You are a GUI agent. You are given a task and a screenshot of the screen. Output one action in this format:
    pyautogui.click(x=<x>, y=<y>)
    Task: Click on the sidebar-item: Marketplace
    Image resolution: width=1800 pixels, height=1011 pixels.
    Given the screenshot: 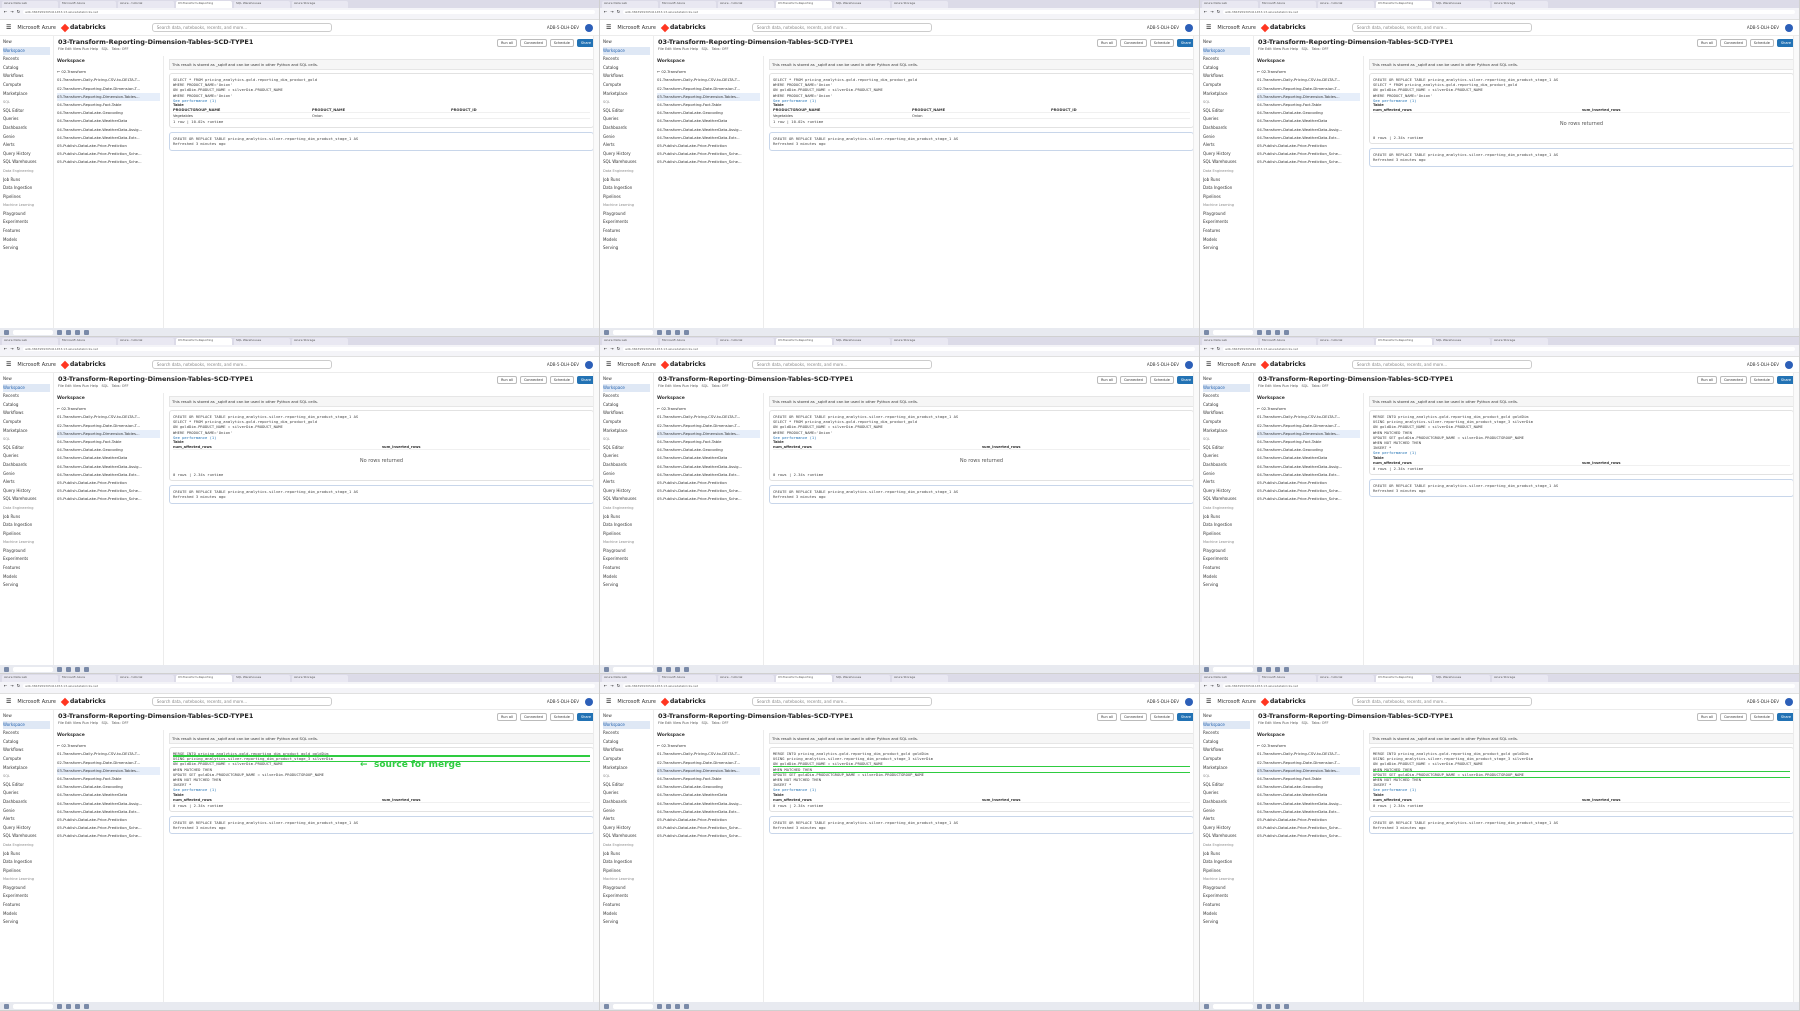 What is the action you would take?
    pyautogui.click(x=26, y=431)
    